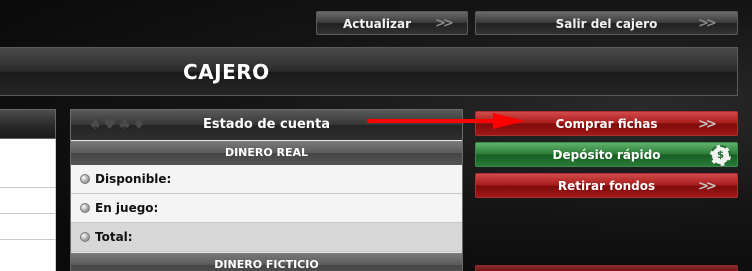 The image size is (752, 271). I want to click on exit-cashier-button-label: Salir del cajero, so click(606, 24).